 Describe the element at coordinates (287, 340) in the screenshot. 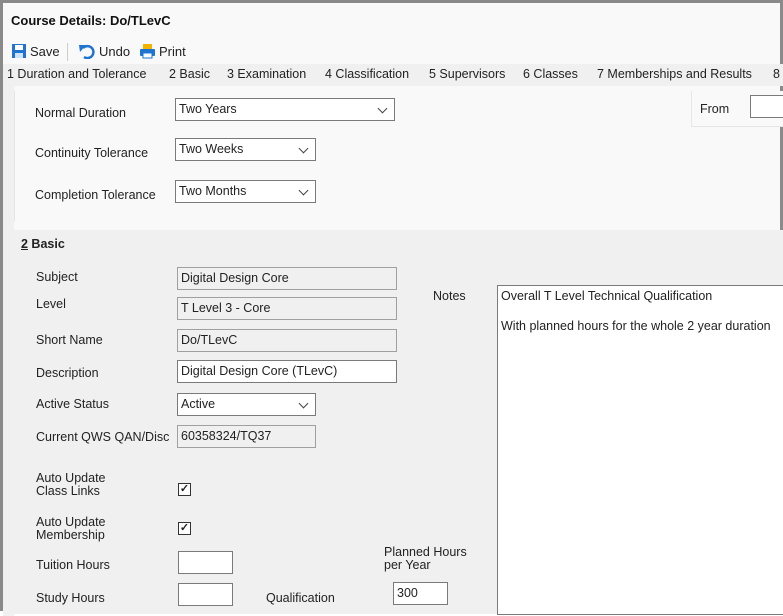

I see `short-name-field: Do/TLevC` at that location.